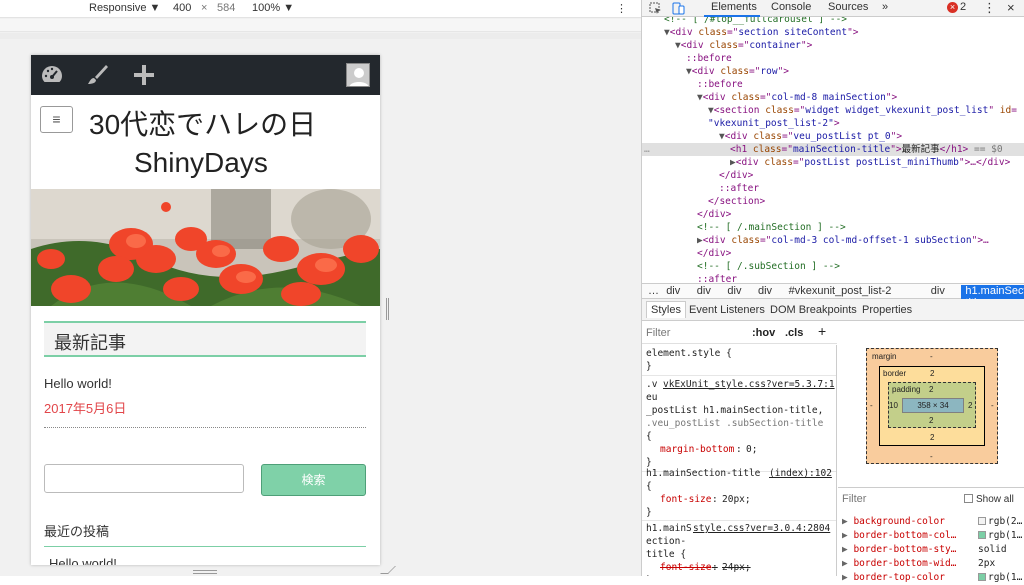  What do you see at coordinates (989, 8) in the screenshot?
I see `devtools-menu-icon: ⋮` at bounding box center [989, 8].